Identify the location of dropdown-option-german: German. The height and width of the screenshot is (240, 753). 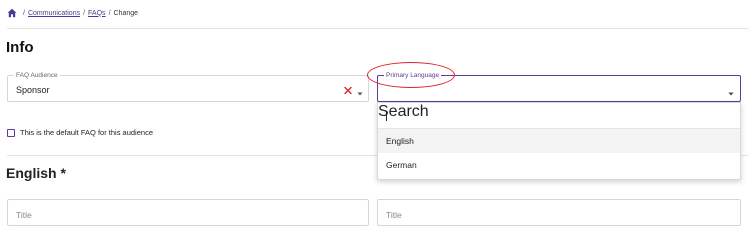
(559, 165).